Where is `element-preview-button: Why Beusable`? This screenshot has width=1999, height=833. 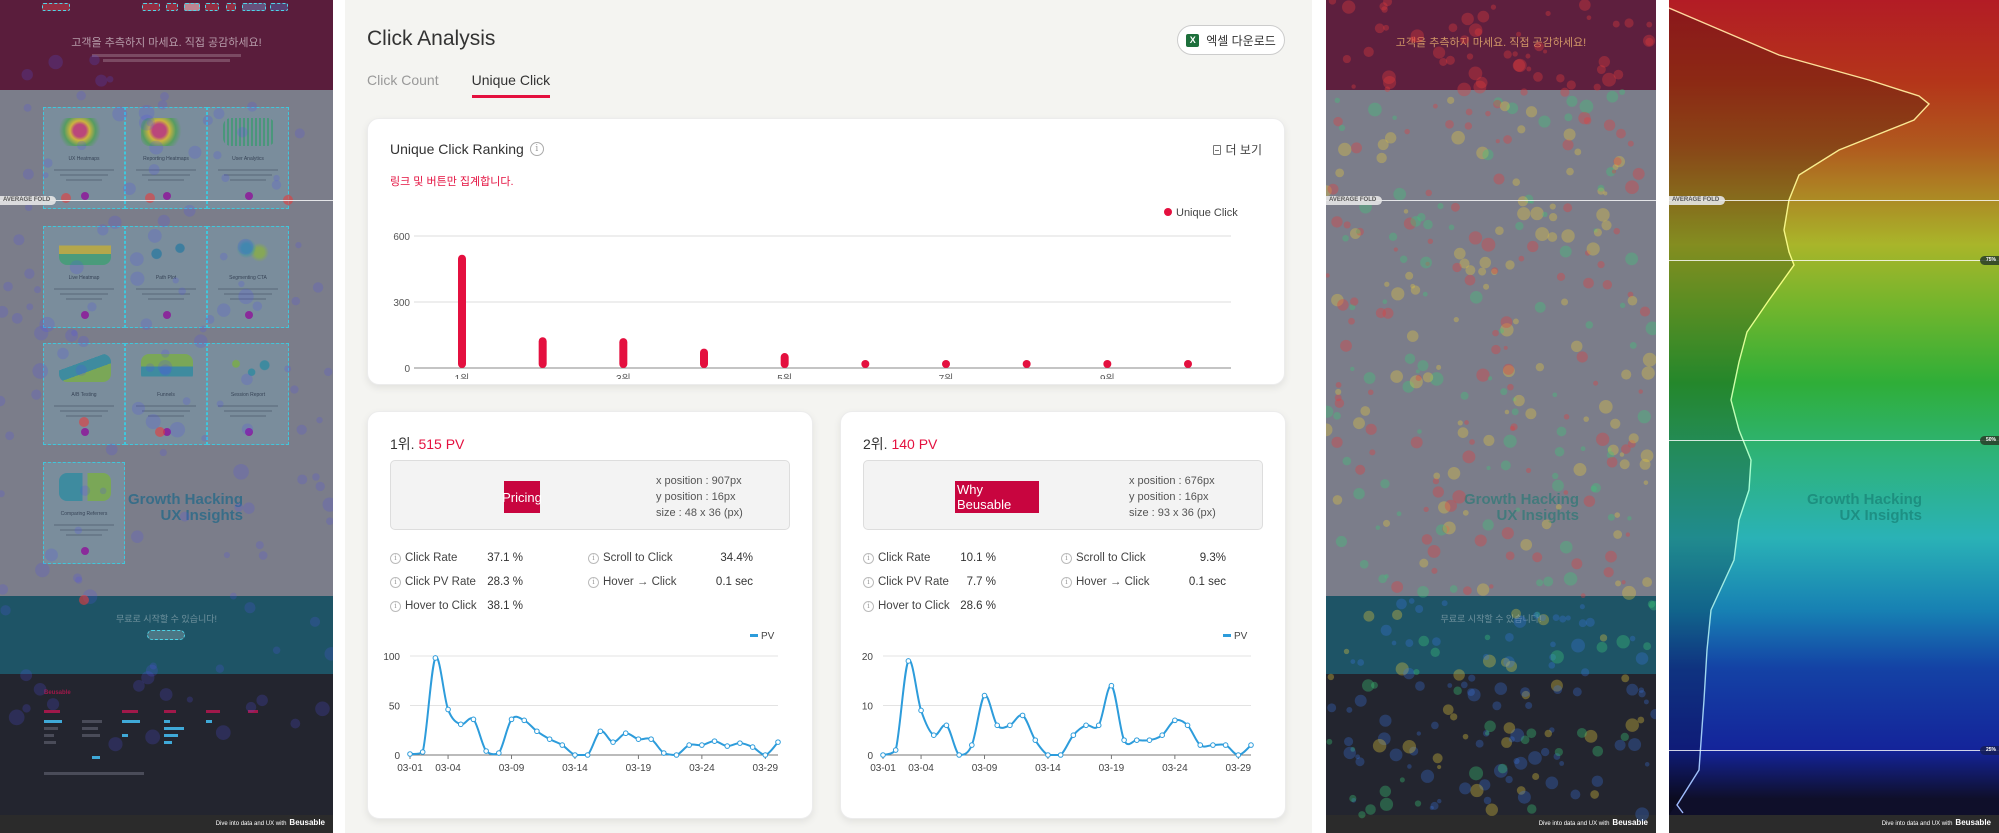
element-preview-button: Why Beusable is located at coordinates (997, 497).